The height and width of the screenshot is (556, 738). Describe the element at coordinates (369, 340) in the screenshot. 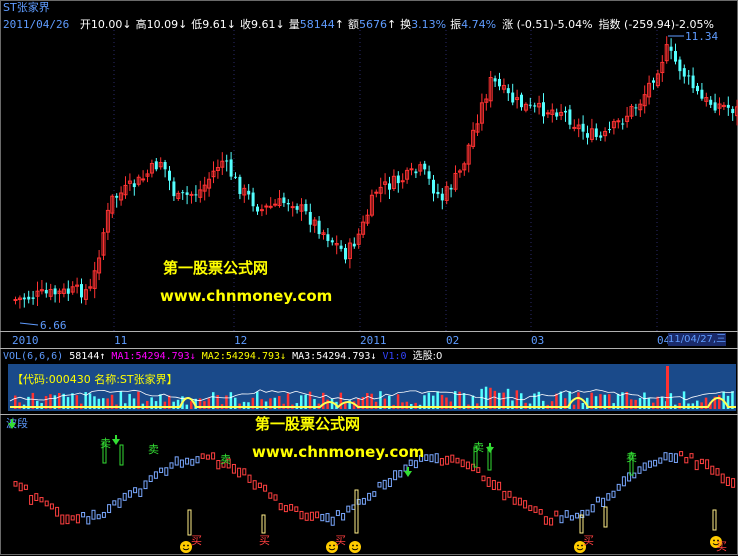

I see `time-axis: 2010 11 12 2011 02 03 04 11/04/27,三` at that location.